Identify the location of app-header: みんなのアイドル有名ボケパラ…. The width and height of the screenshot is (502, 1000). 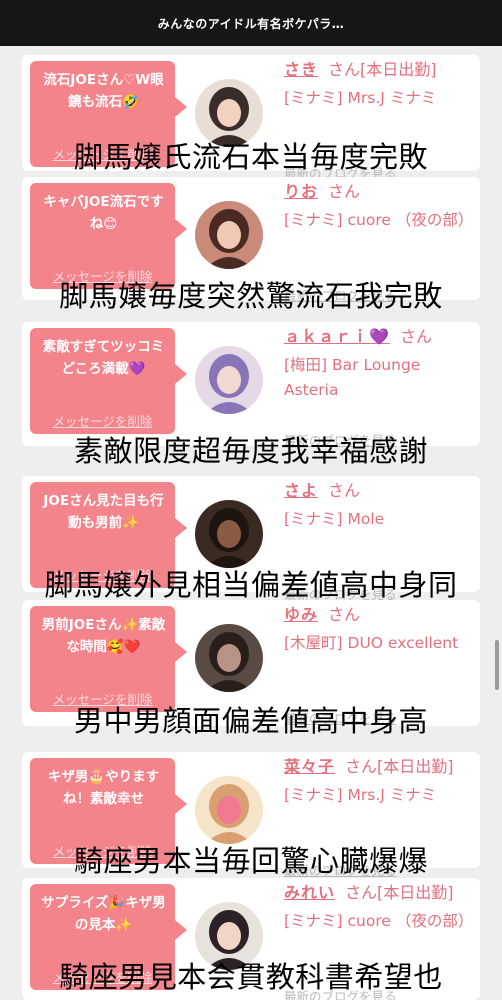
(251, 23).